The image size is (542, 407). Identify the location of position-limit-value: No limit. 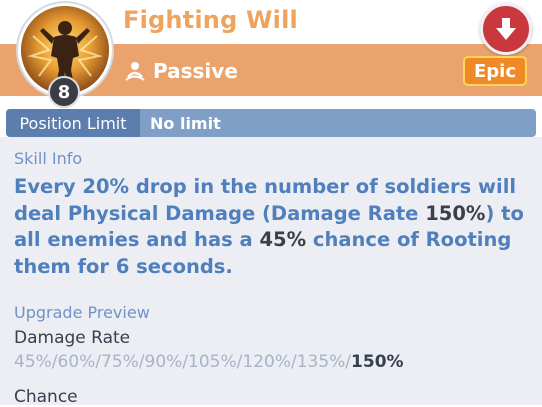
(185, 123).